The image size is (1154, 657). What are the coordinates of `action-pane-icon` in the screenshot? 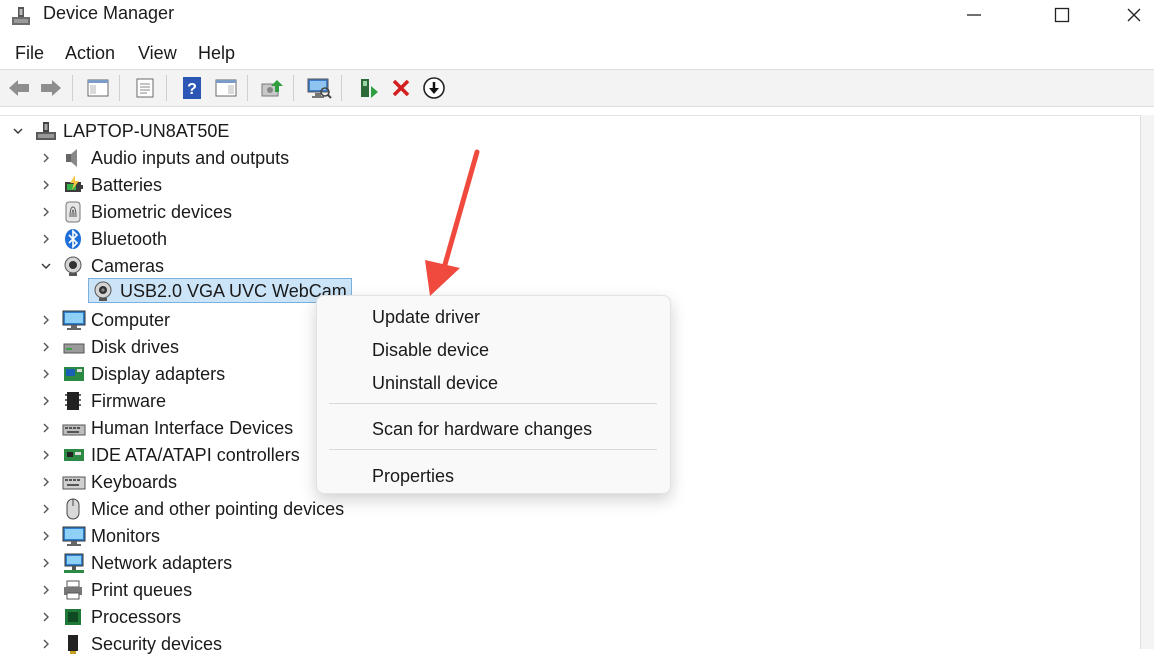 It's located at (226, 88).